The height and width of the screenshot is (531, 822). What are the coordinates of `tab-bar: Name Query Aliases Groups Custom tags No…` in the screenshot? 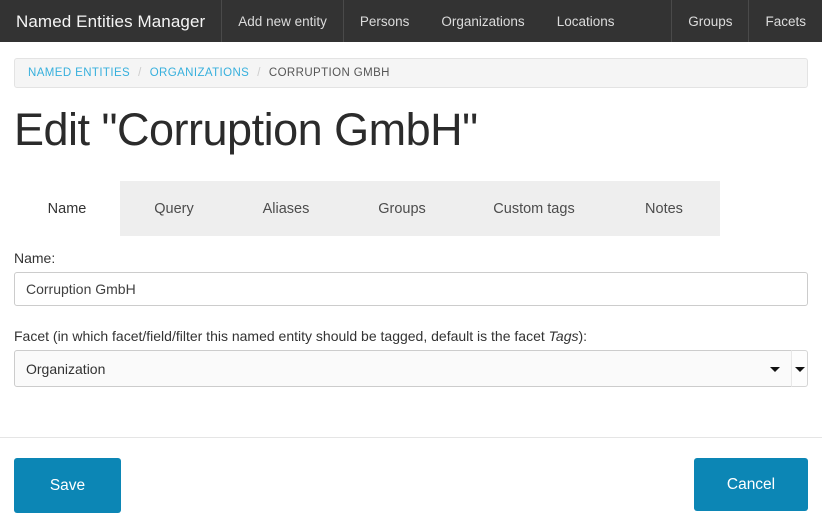 It's located at (367, 209).